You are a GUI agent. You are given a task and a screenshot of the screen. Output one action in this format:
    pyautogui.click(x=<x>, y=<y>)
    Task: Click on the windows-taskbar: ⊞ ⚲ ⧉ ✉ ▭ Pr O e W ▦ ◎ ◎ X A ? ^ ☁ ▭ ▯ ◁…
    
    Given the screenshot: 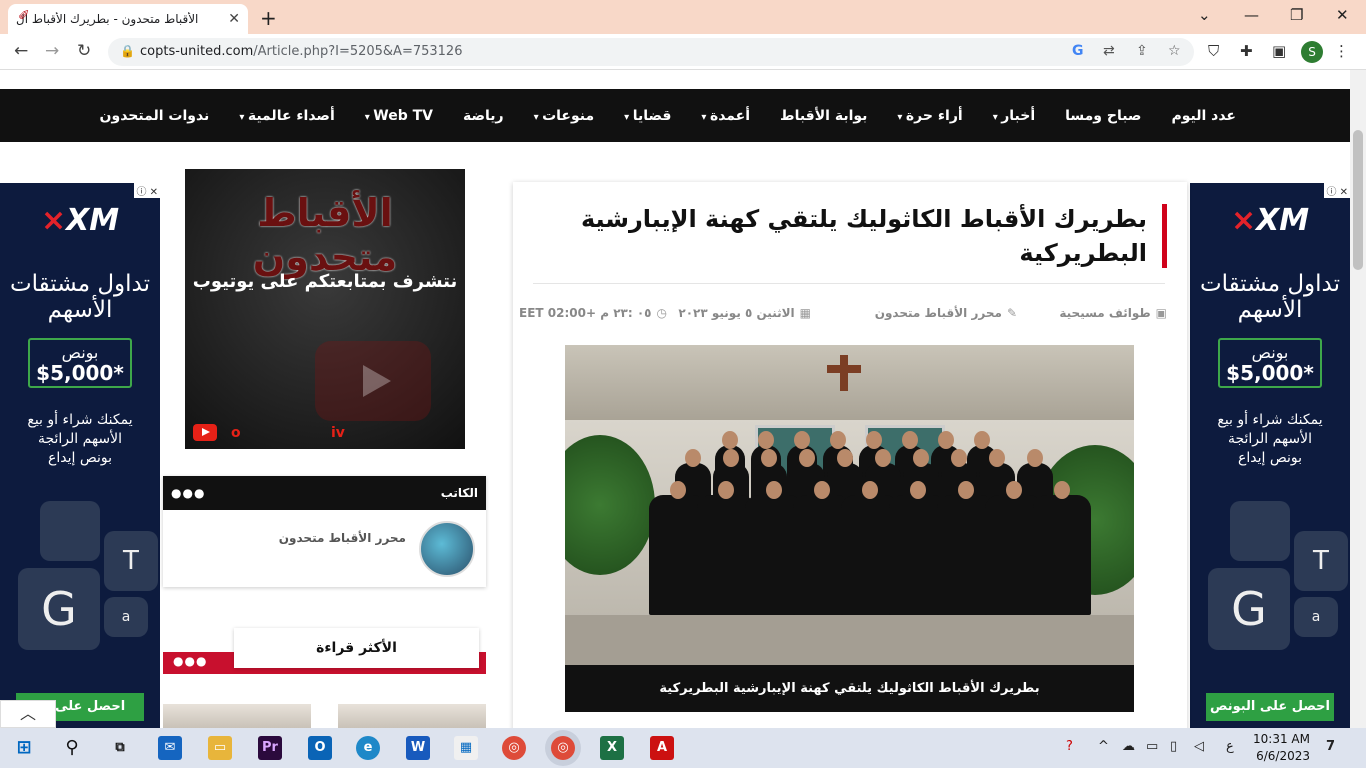 What is the action you would take?
    pyautogui.click(x=683, y=748)
    